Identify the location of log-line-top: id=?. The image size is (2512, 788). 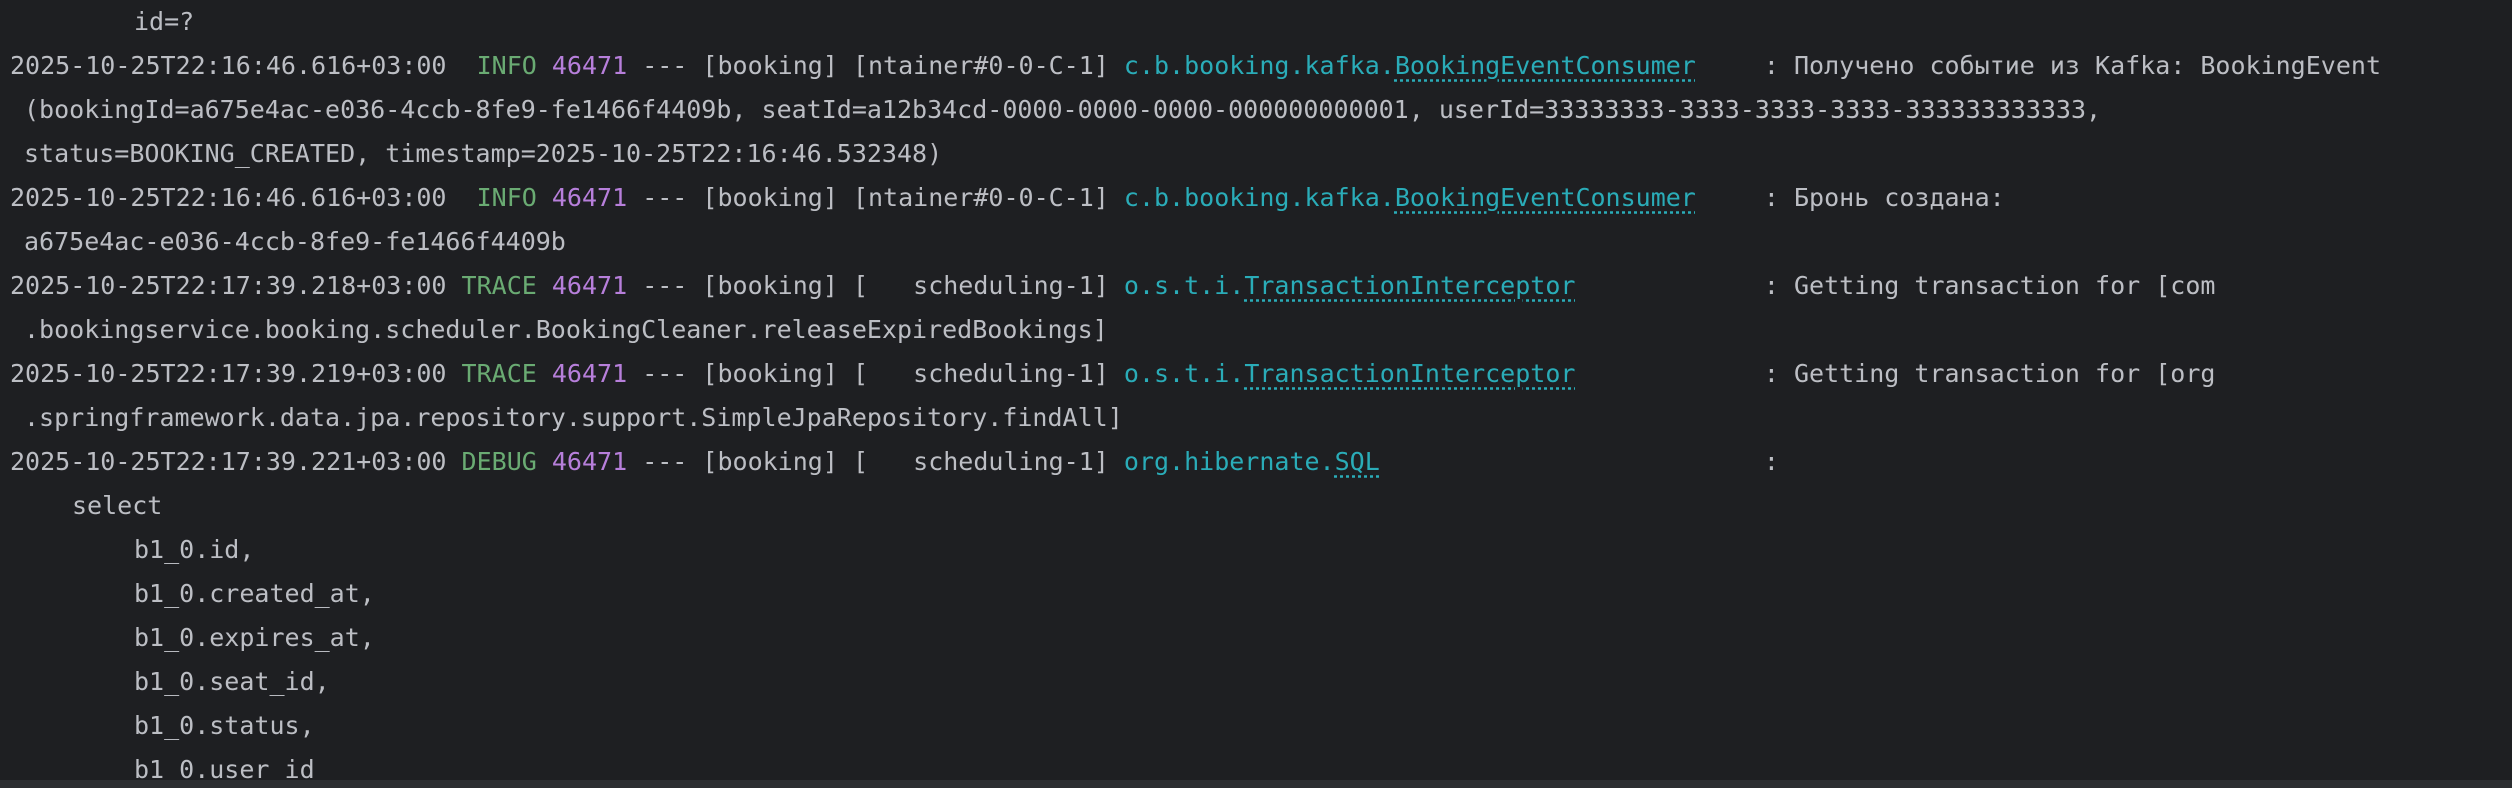
(1261, 22).